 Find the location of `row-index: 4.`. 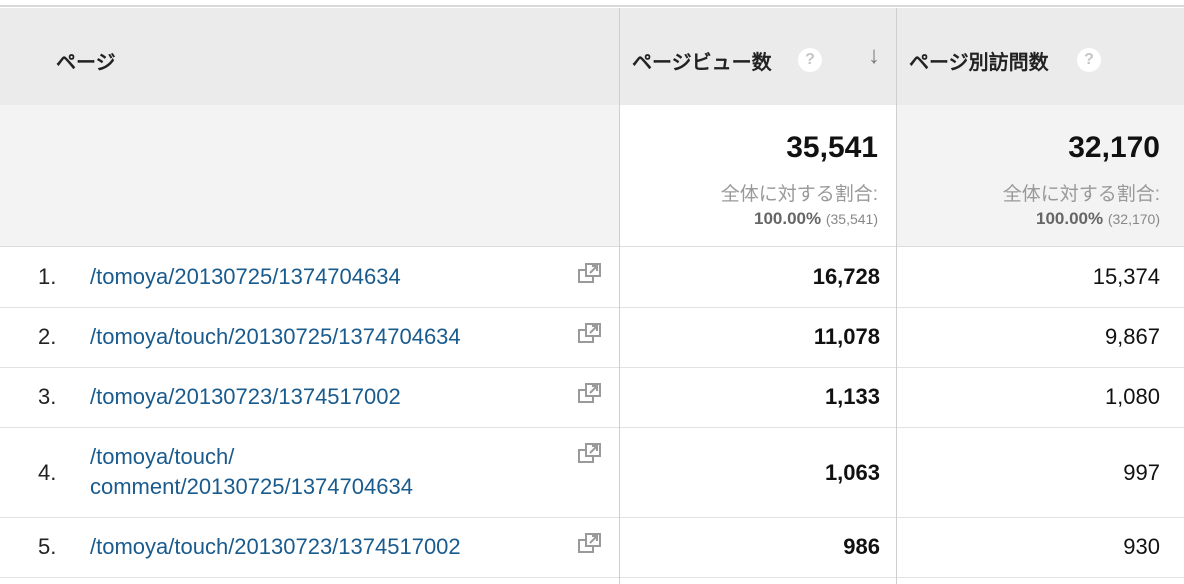

row-index: 4. is located at coordinates (47, 472).